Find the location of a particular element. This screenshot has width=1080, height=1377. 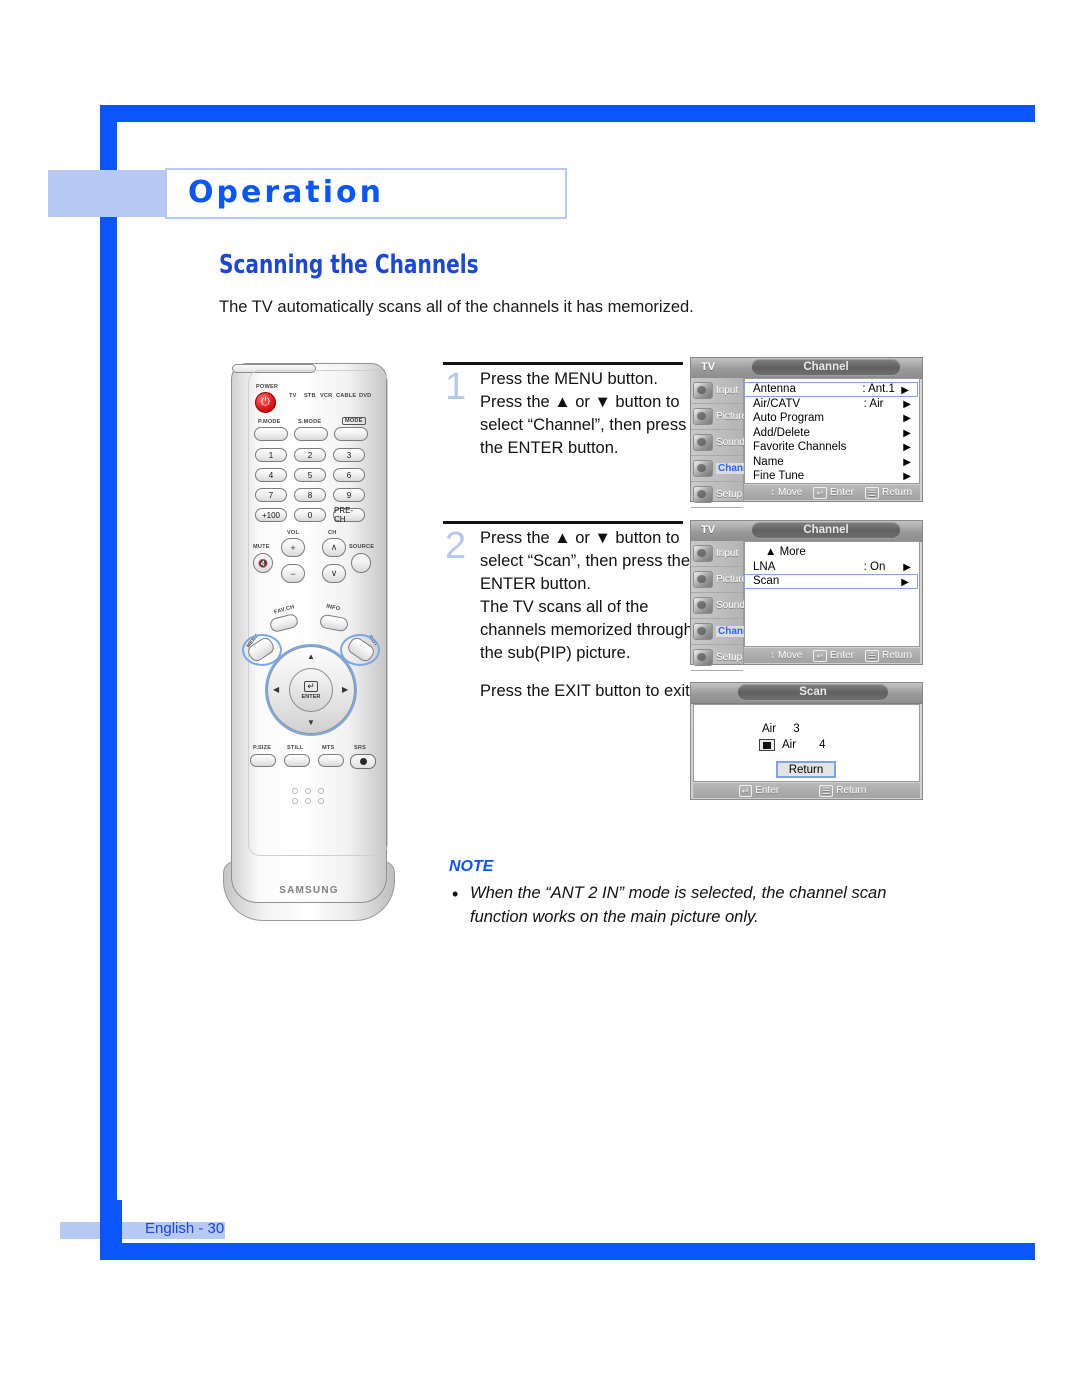

setup-icon is located at coordinates (703, 494).